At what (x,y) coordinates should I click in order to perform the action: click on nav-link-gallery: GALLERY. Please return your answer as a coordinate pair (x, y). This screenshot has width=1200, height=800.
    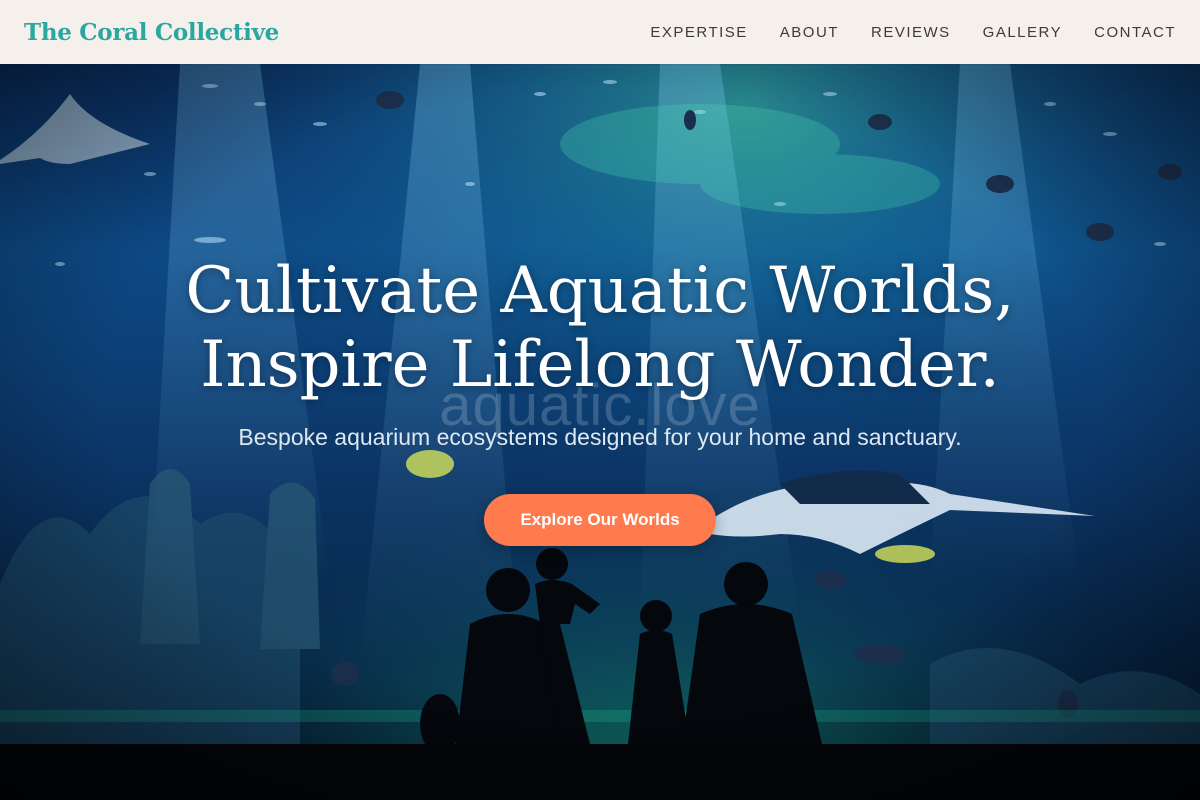
    Looking at the image, I should click on (1022, 32).